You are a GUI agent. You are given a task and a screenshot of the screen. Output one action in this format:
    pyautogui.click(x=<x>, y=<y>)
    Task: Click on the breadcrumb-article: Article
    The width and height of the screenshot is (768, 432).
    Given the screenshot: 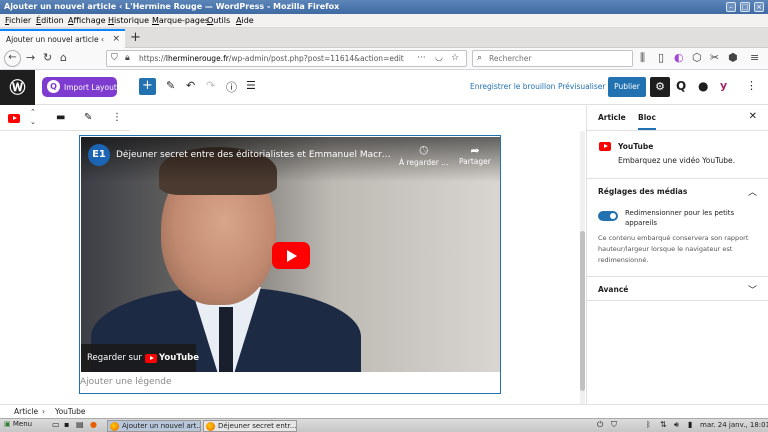 What is the action you would take?
    pyautogui.click(x=26, y=411)
    